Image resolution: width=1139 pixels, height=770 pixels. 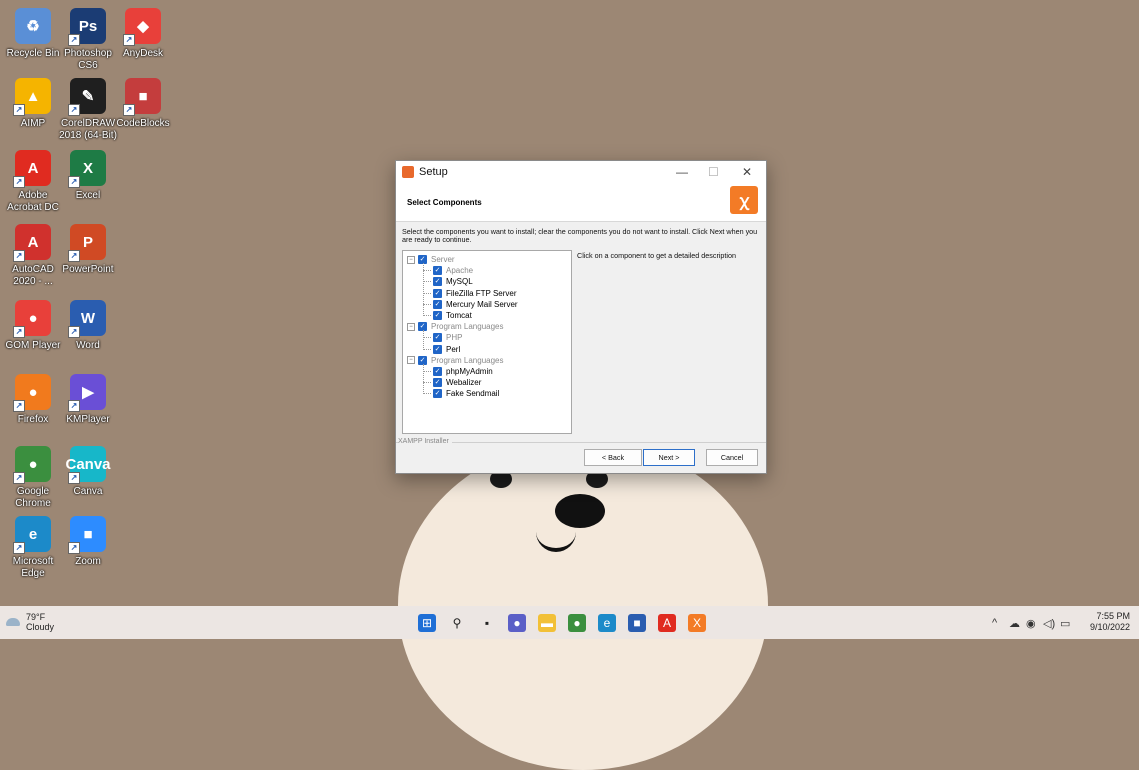 I want to click on tray-overflow-icon: ^, so click(x=994, y=623).